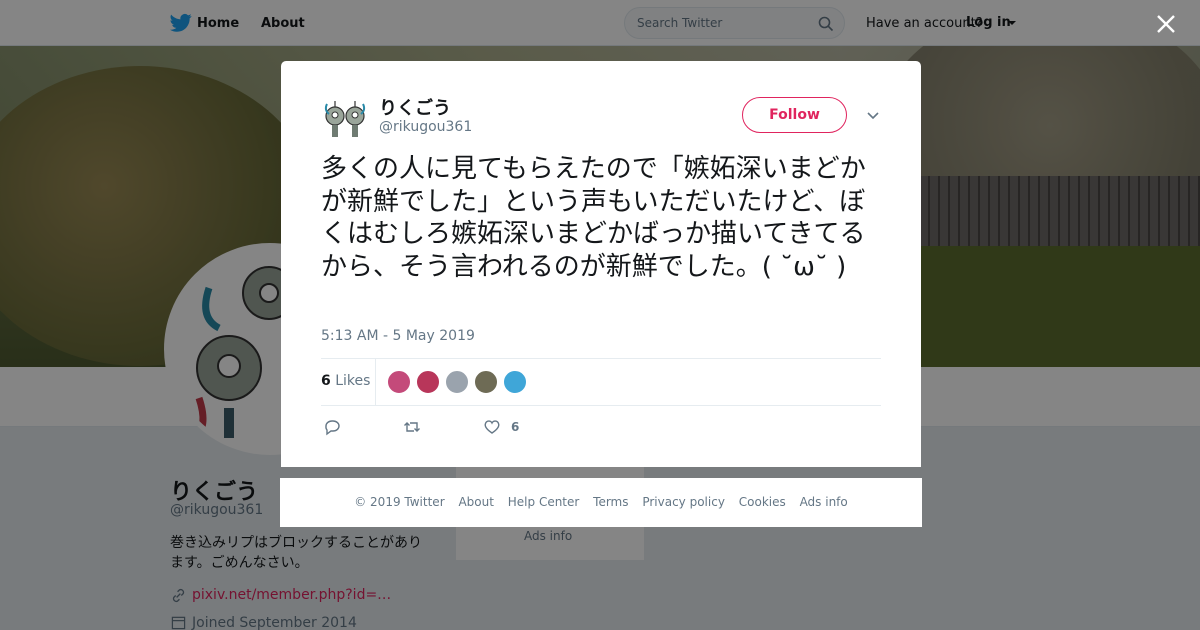 Image resolution: width=1200 pixels, height=630 pixels. Describe the element at coordinates (345, 118) in the screenshot. I see `tweet-author-avatar` at that location.